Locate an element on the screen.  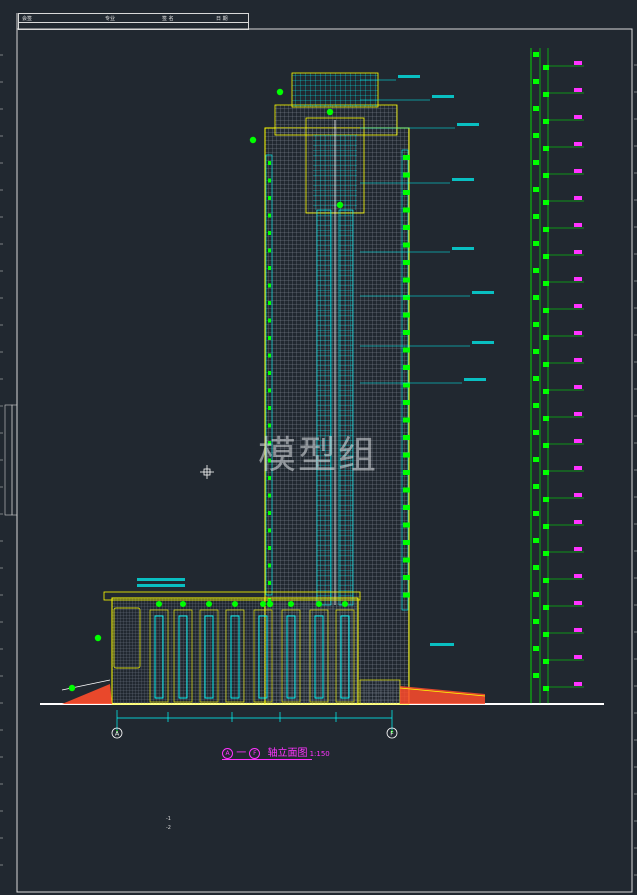
glass-ribbon-left is located at coordinates (324, 407).